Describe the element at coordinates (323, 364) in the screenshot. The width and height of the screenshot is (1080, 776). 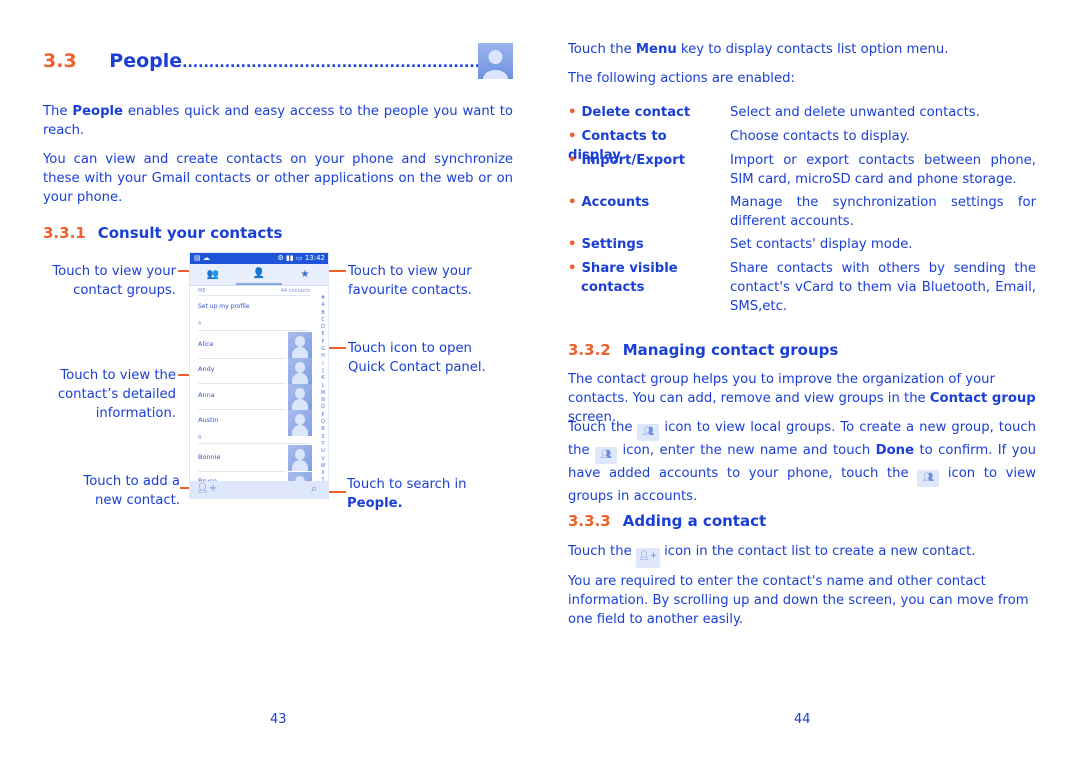
I see `alphabet-index-letter: I` at that location.